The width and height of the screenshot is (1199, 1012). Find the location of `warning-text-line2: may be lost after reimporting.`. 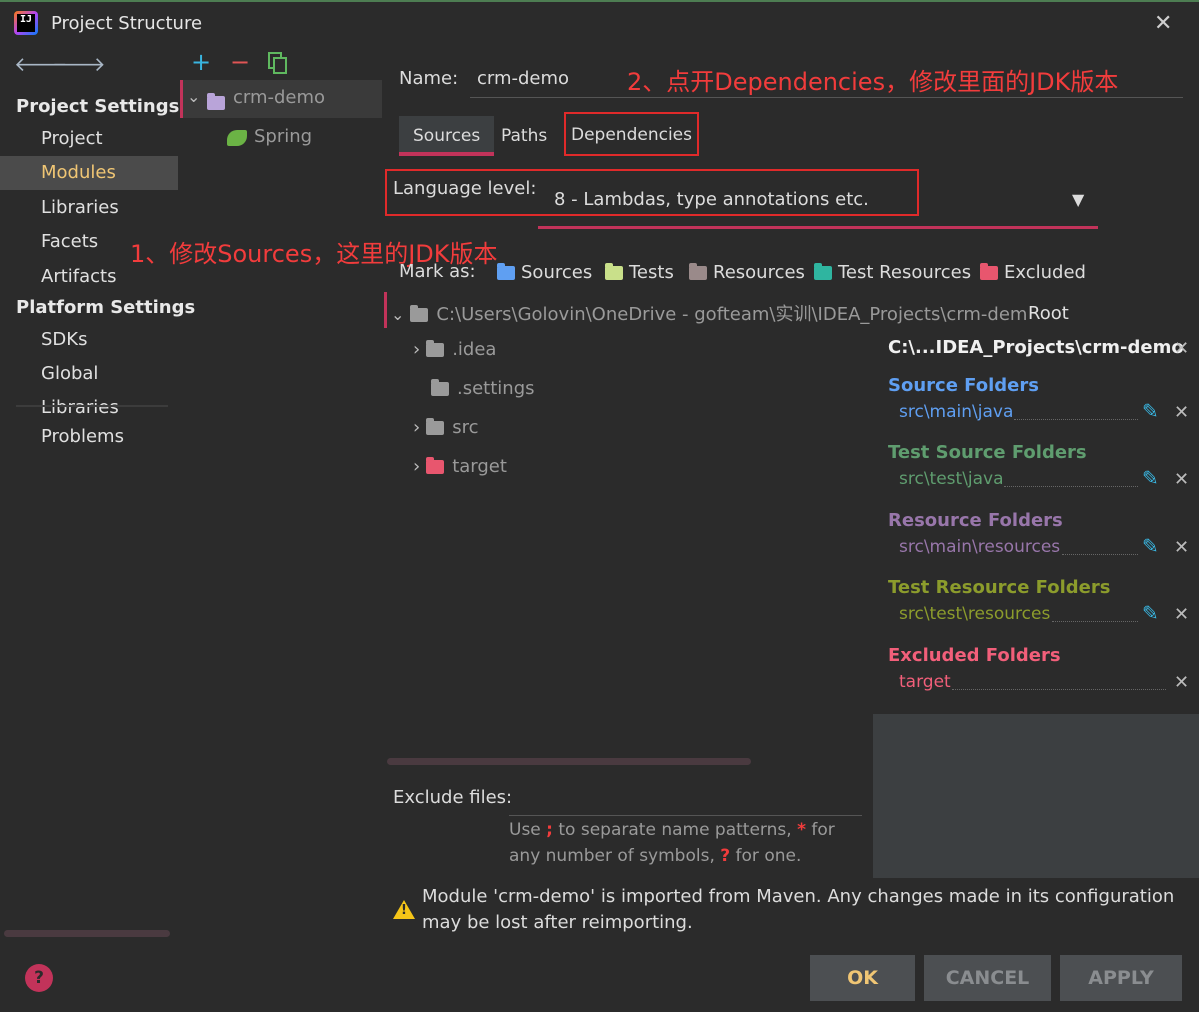

warning-text-line2: may be lost after reimporting. is located at coordinates (557, 922).